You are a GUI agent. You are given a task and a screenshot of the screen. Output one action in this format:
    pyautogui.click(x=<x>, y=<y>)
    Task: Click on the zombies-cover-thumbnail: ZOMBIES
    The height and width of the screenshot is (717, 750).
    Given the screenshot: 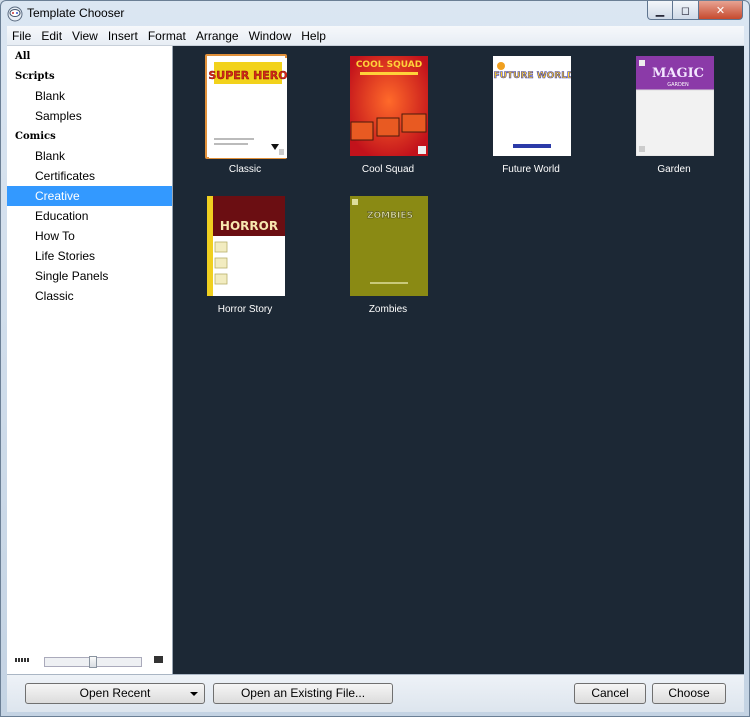 What is the action you would take?
    pyautogui.click(x=389, y=246)
    